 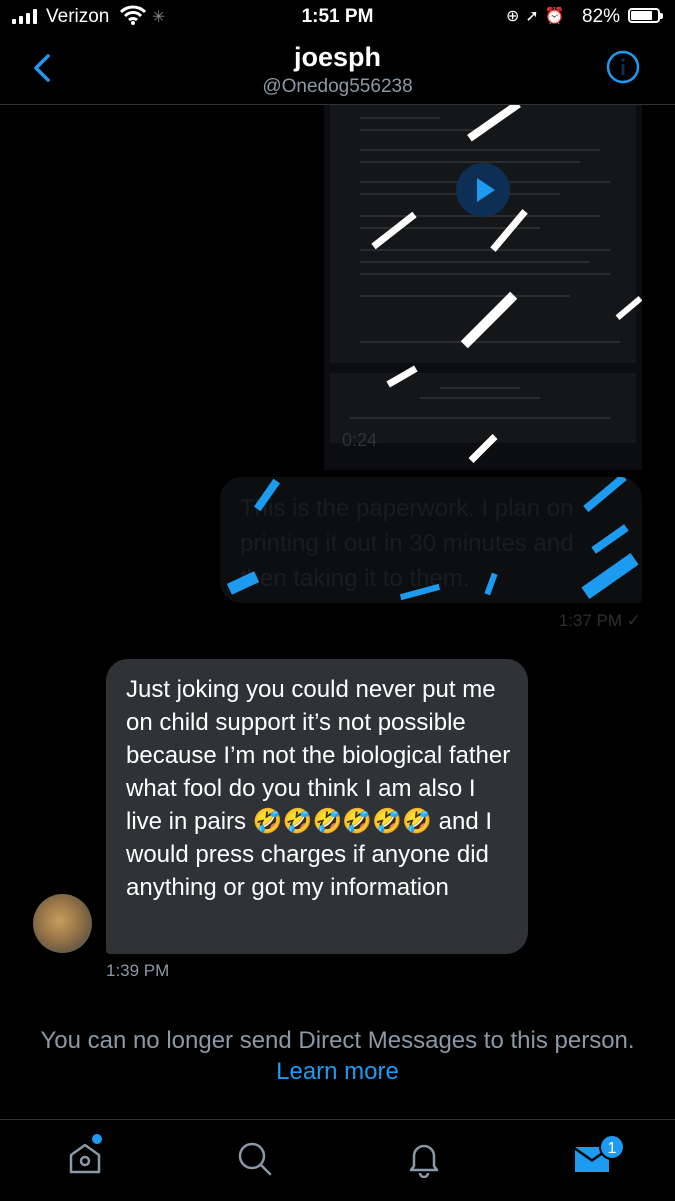 I want to click on conversation-header: joesph @Onedog556238, so click(x=337, y=70).